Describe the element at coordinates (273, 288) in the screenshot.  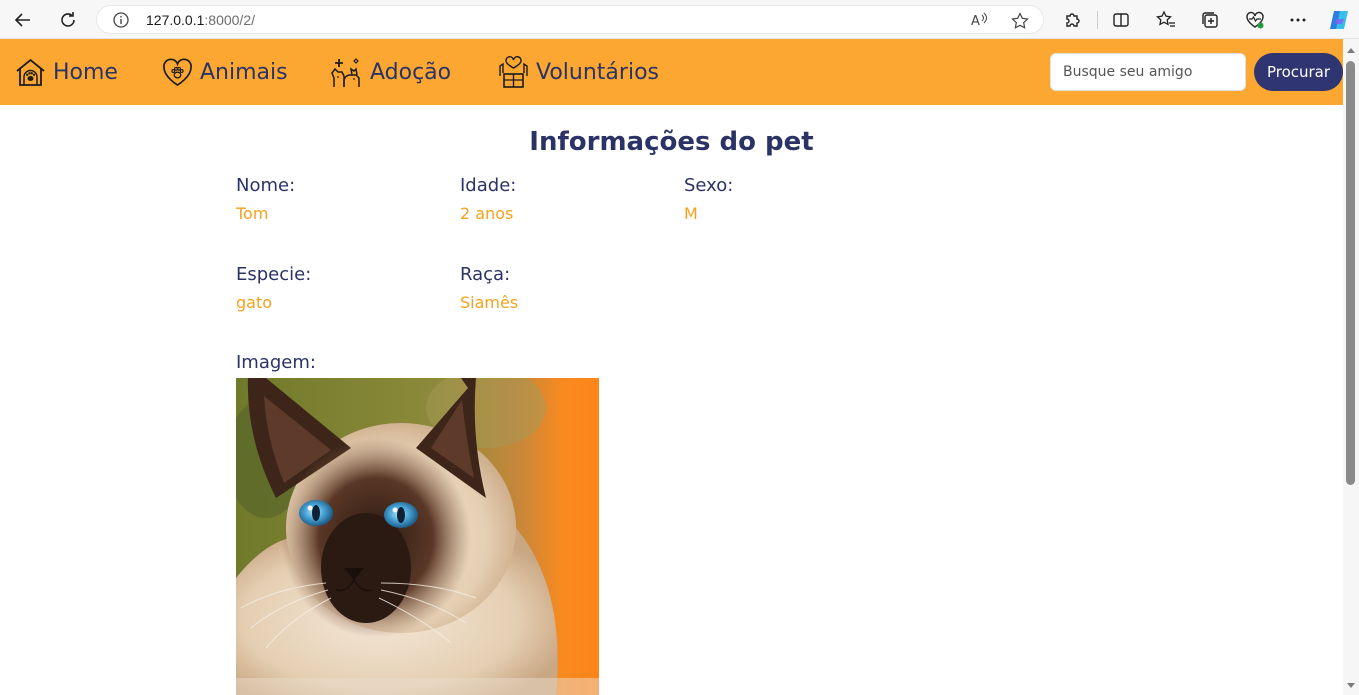
I see `field-especie: Especie: gato` at that location.